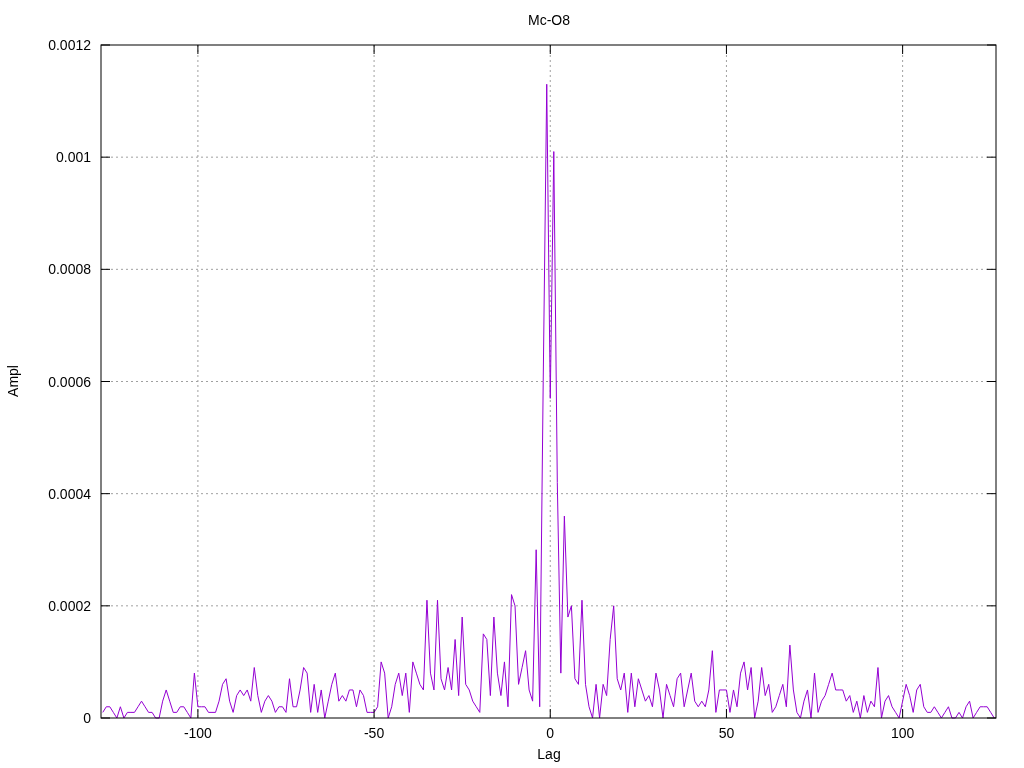 The width and height of the screenshot is (1024, 768). Describe the element at coordinates (69, 605) in the screenshot. I see `tick-label: 0.0002` at that location.